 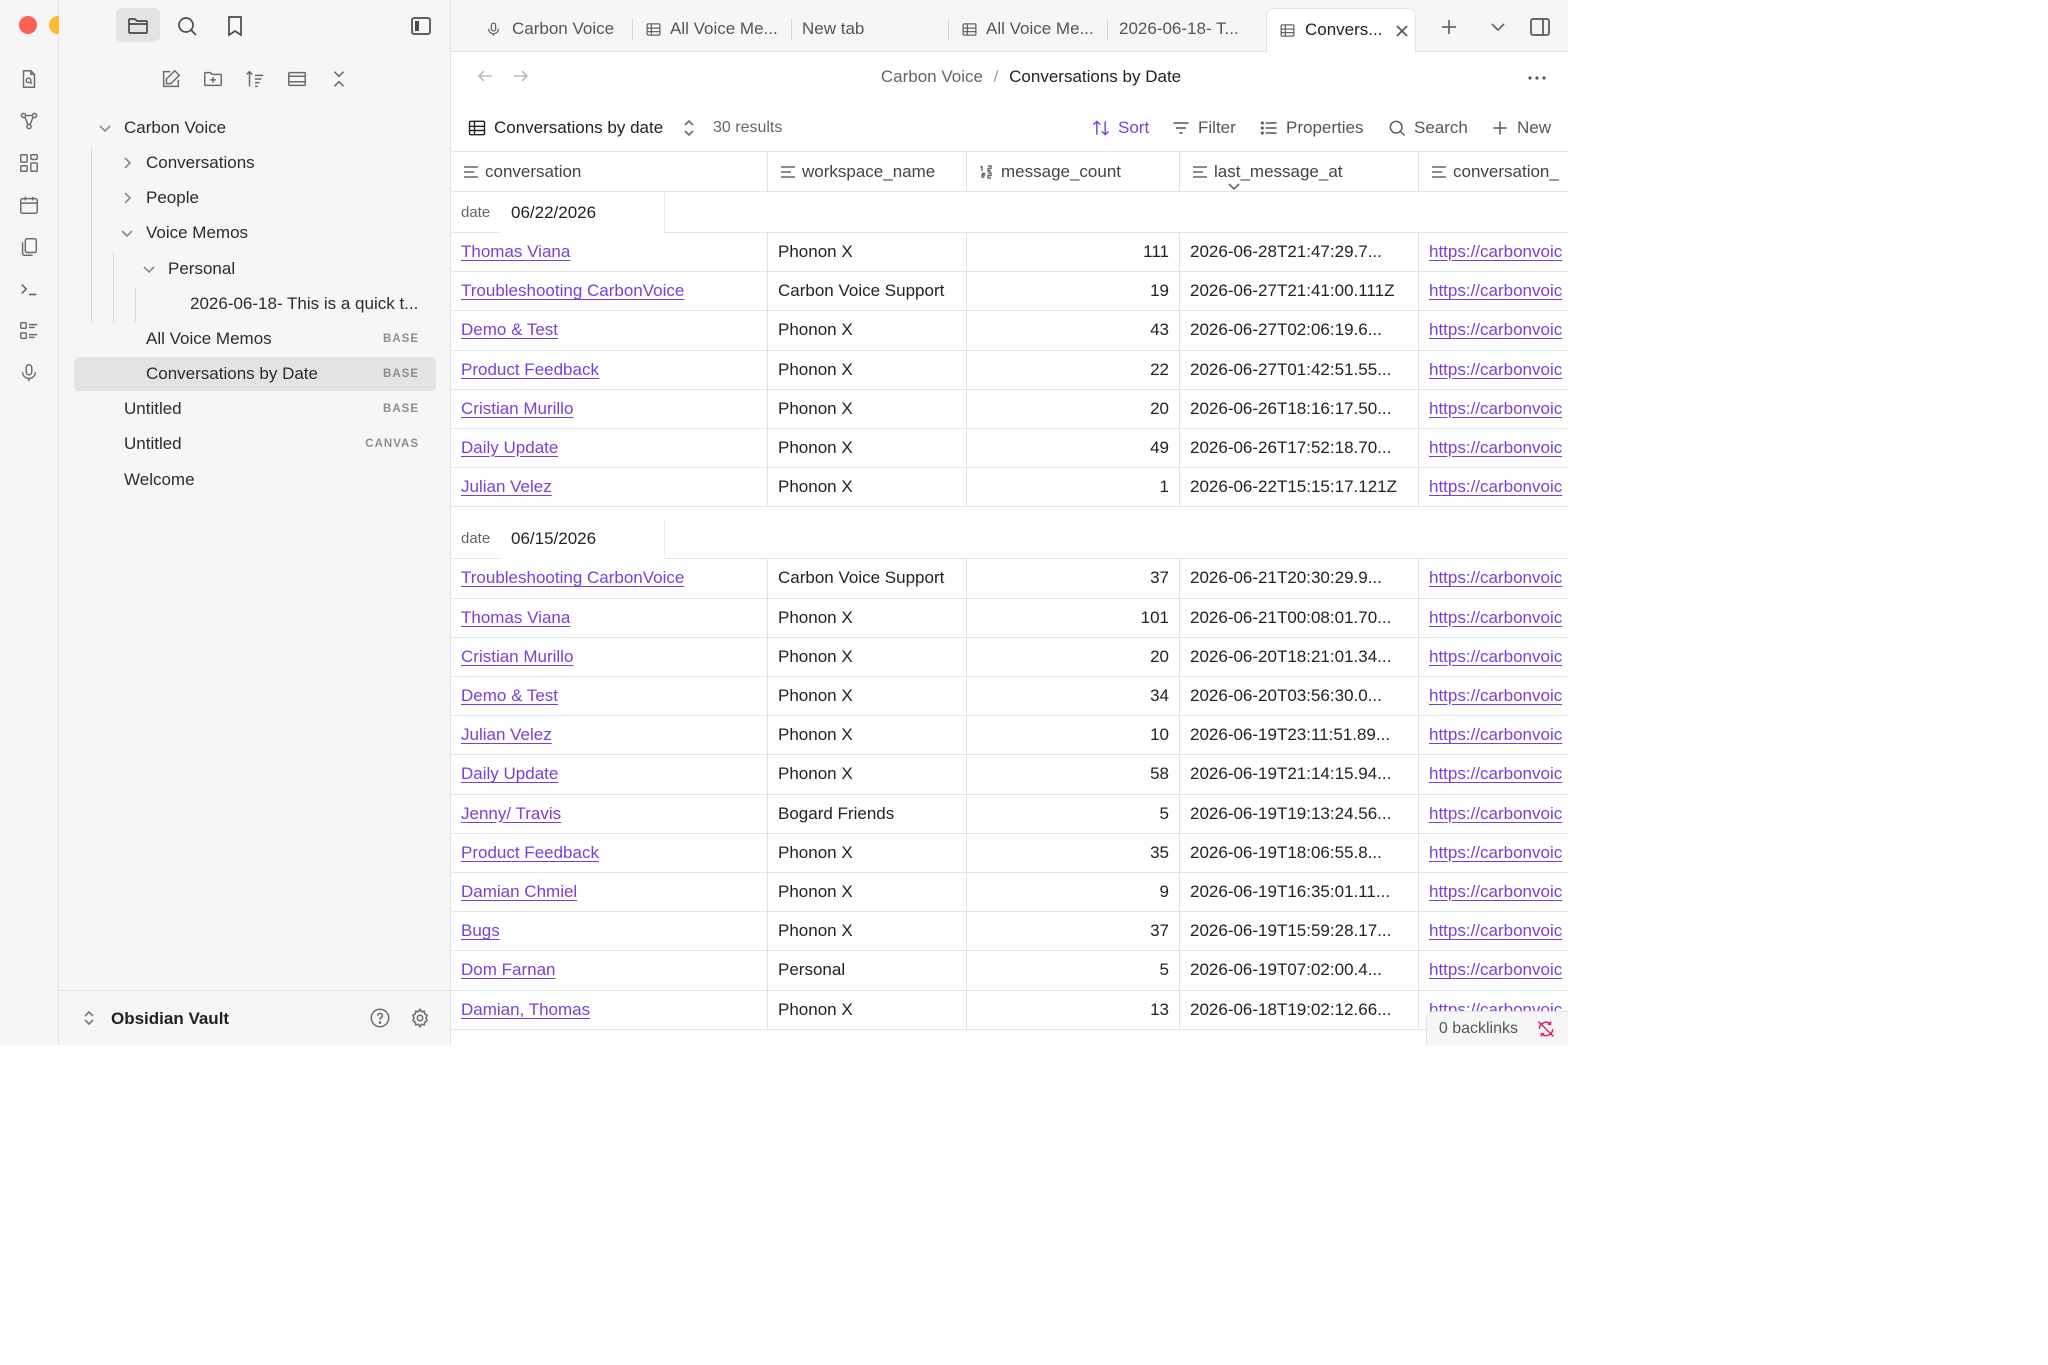 What do you see at coordinates (255, 128) in the screenshot?
I see `tree-item-carbon-voice: Carbon Voice` at bounding box center [255, 128].